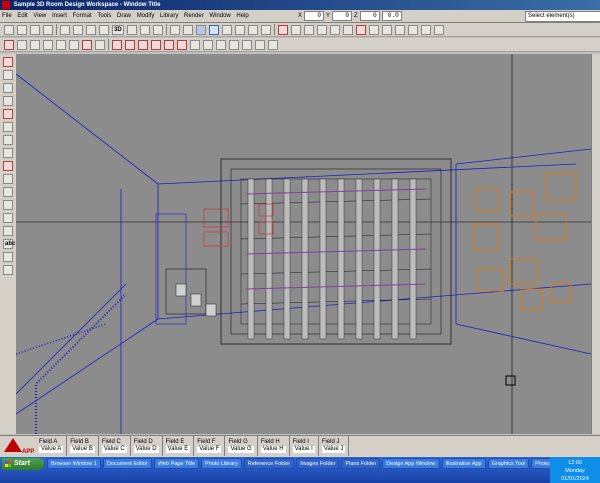 Image resolution: width=600 pixels, height=483 pixels. I want to click on vertical-scrollbar, so click(595, 244).